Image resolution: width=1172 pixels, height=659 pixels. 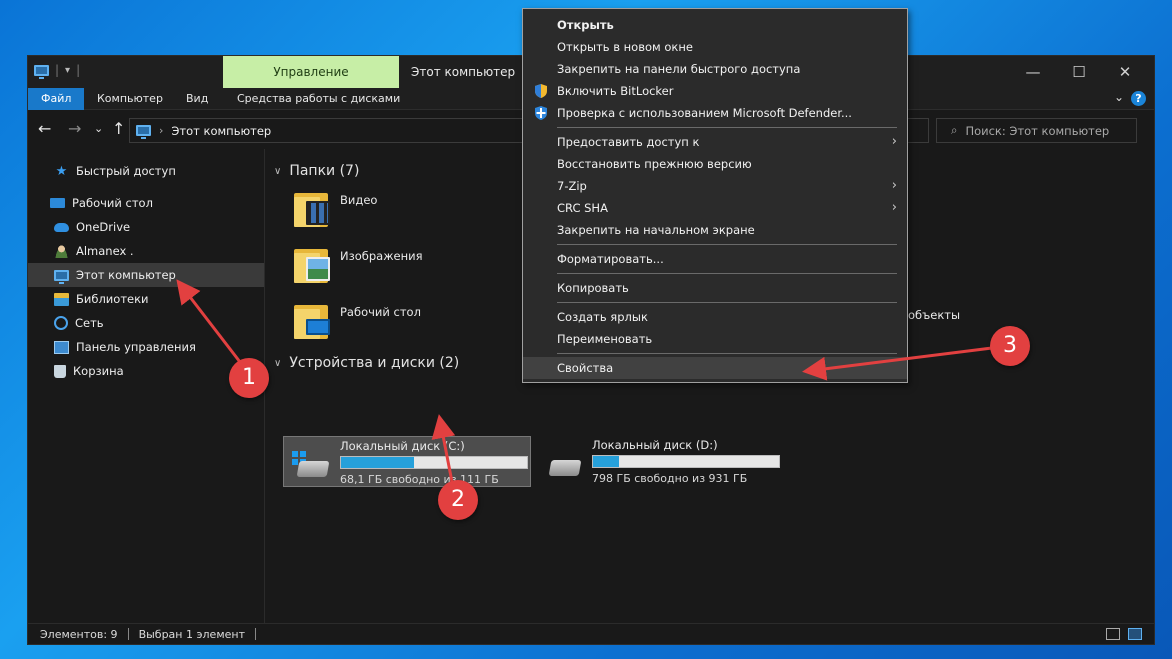 What do you see at coordinates (1138, 98) in the screenshot?
I see `help-icon: ?` at bounding box center [1138, 98].